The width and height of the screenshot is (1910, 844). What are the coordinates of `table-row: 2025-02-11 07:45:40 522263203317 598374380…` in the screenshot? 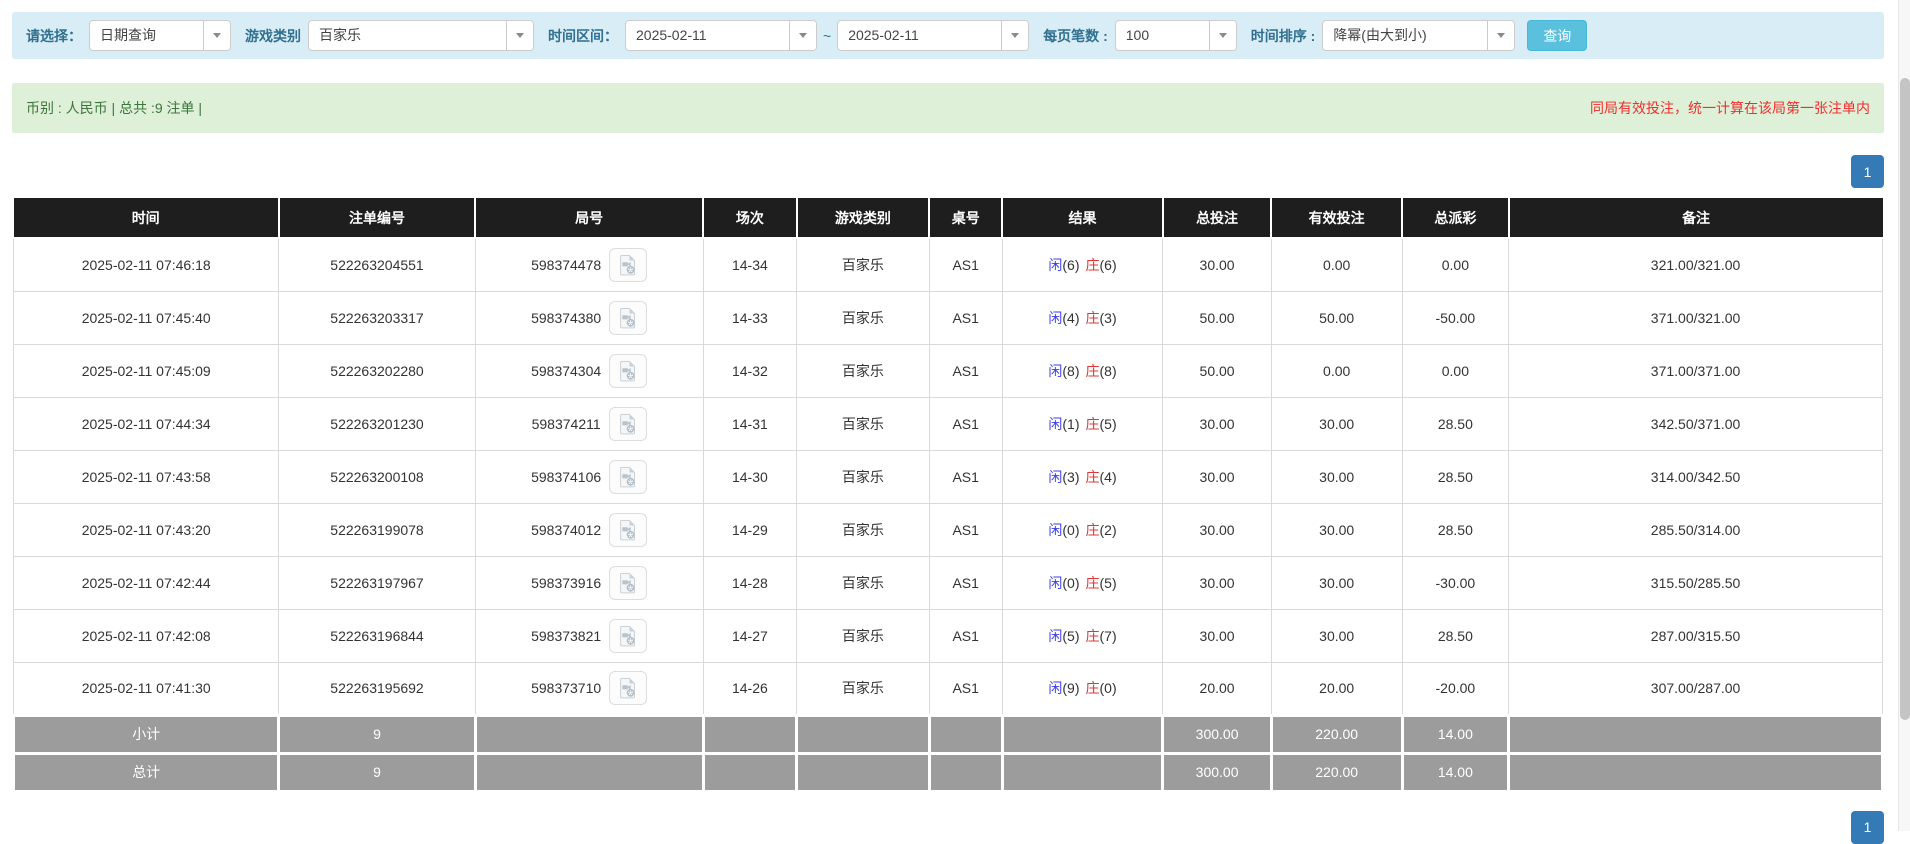 It's located at (947, 317).